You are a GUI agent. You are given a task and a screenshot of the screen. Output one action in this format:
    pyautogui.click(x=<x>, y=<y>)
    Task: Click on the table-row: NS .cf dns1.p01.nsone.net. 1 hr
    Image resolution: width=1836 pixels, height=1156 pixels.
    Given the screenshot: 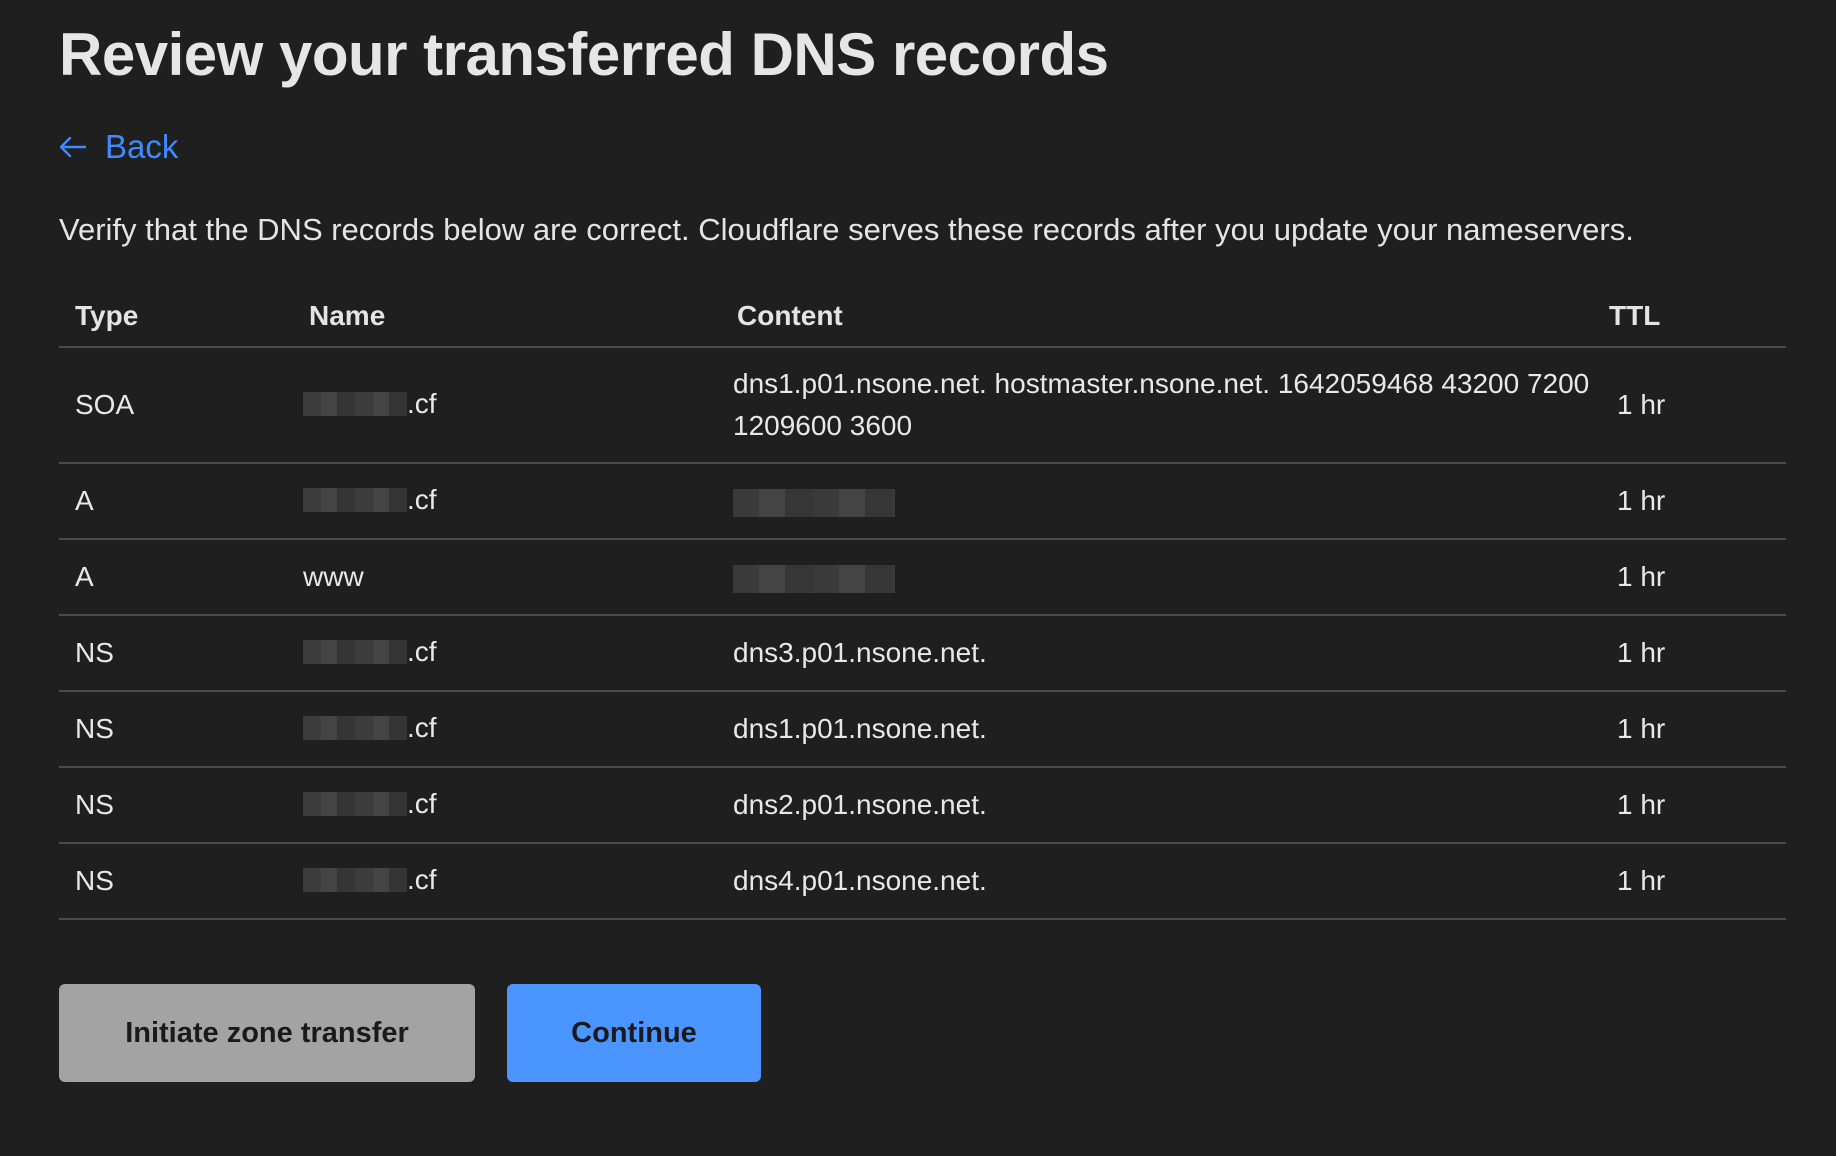 What is the action you would take?
    pyautogui.click(x=922, y=729)
    